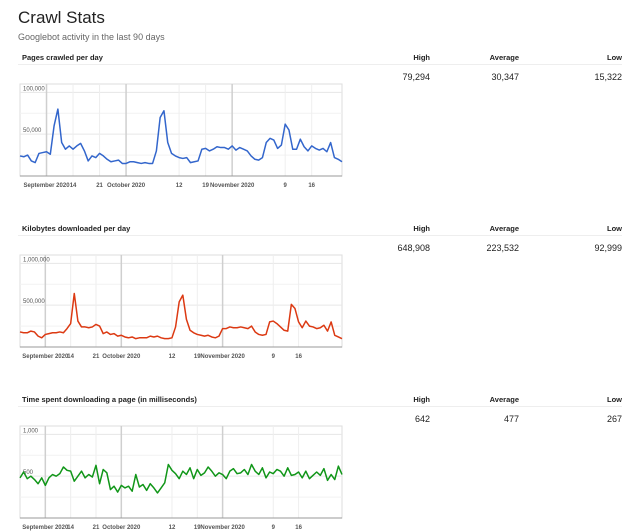  What do you see at coordinates (91, 37) in the screenshot?
I see `page-subtitle: Googlebot activity in the last 90 days` at bounding box center [91, 37].